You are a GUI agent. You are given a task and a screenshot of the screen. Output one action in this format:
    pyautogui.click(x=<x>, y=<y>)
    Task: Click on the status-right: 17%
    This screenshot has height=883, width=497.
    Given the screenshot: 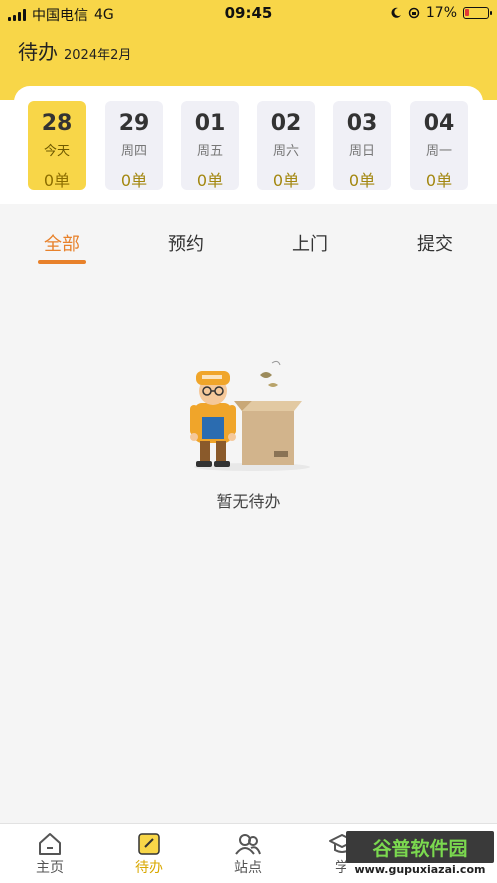 What is the action you would take?
    pyautogui.click(x=441, y=13)
    